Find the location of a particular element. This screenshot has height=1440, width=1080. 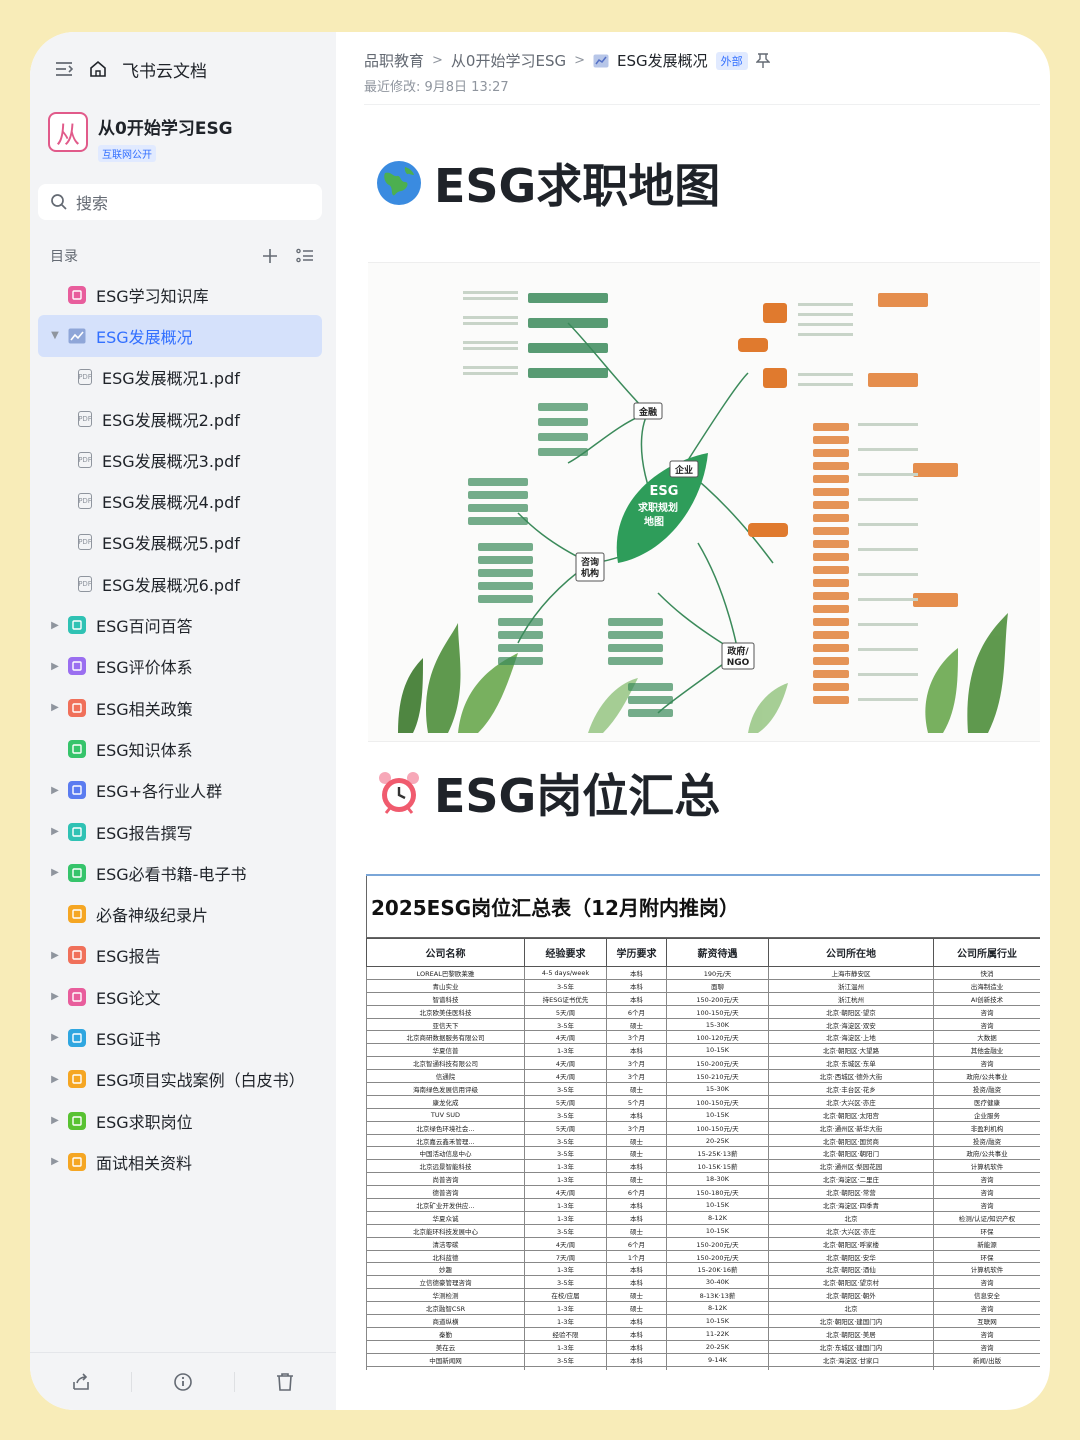

toc-file-item: PDF ESG发展概况5.pdf is located at coordinates (180, 542).